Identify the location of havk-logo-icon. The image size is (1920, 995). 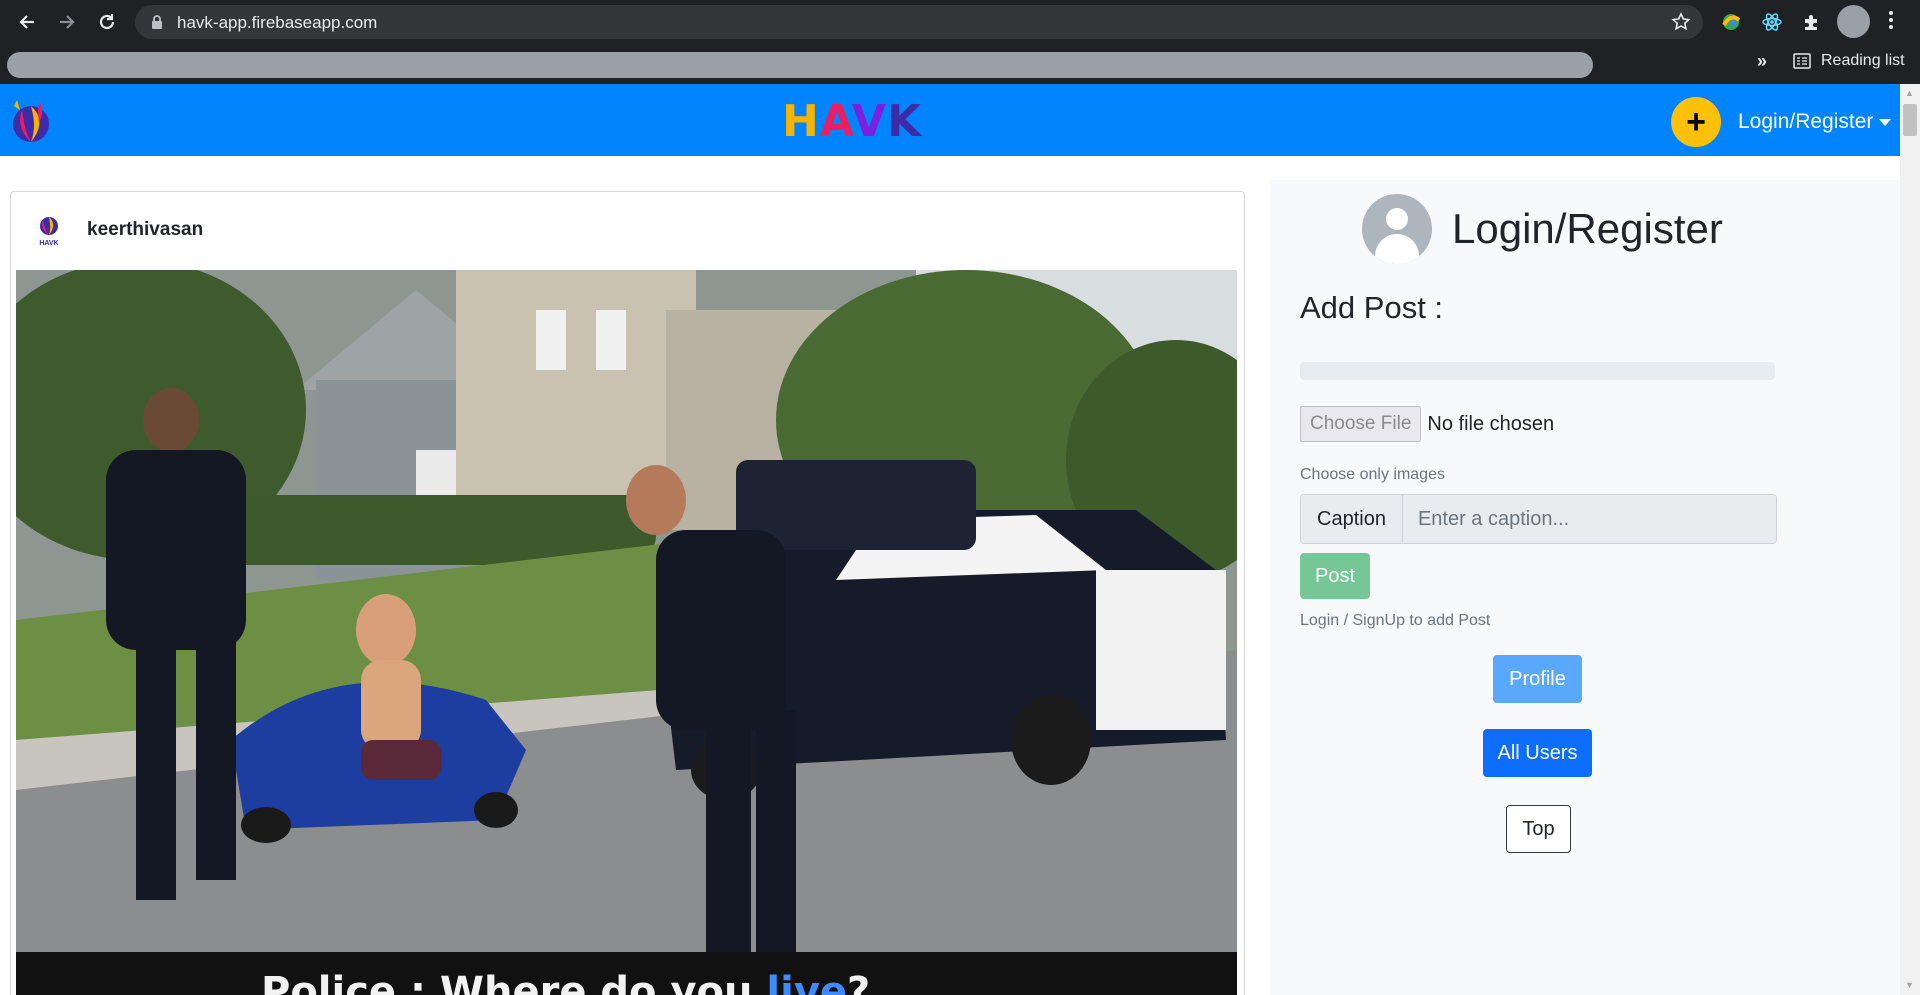
(31, 120).